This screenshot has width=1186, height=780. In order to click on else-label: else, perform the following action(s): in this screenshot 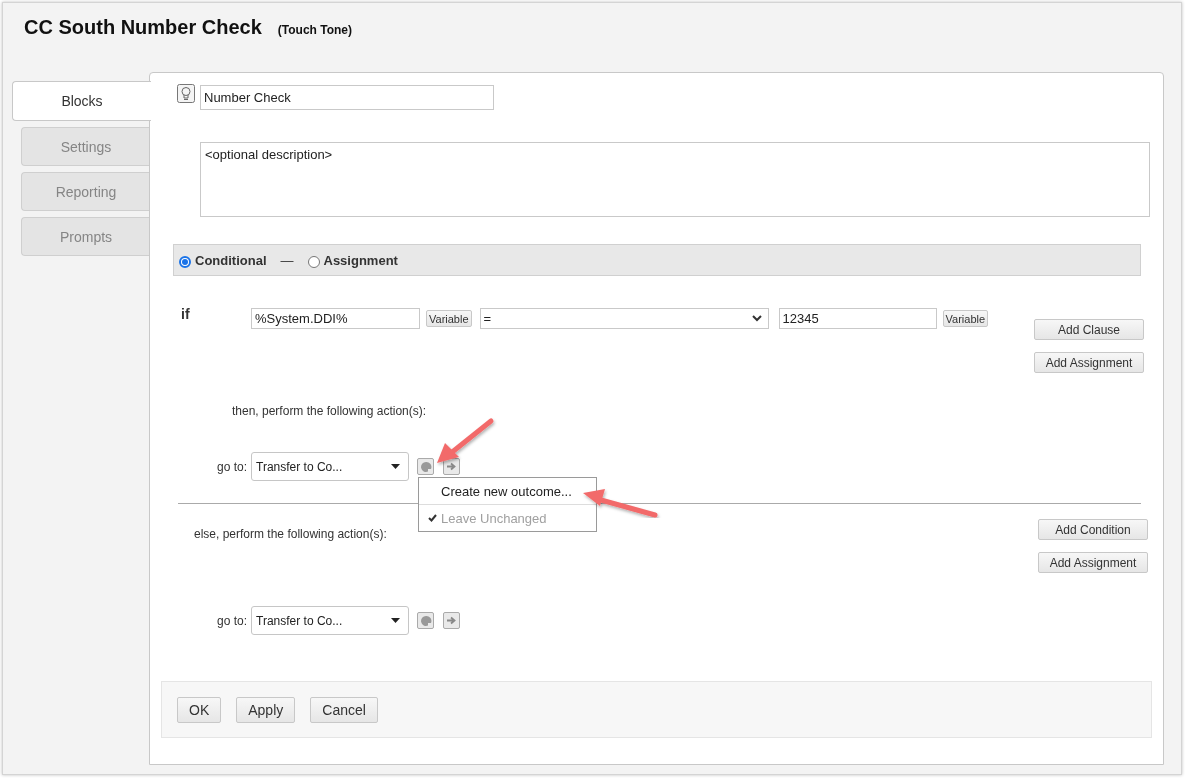, I will do `click(290, 534)`.